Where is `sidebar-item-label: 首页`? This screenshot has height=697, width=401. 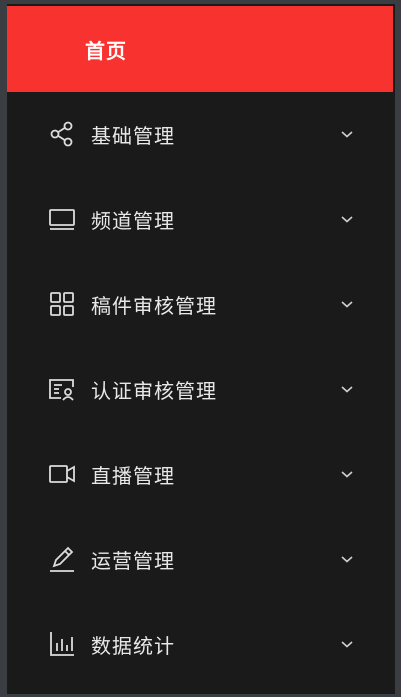 sidebar-item-label: 首页 is located at coordinates (106, 50).